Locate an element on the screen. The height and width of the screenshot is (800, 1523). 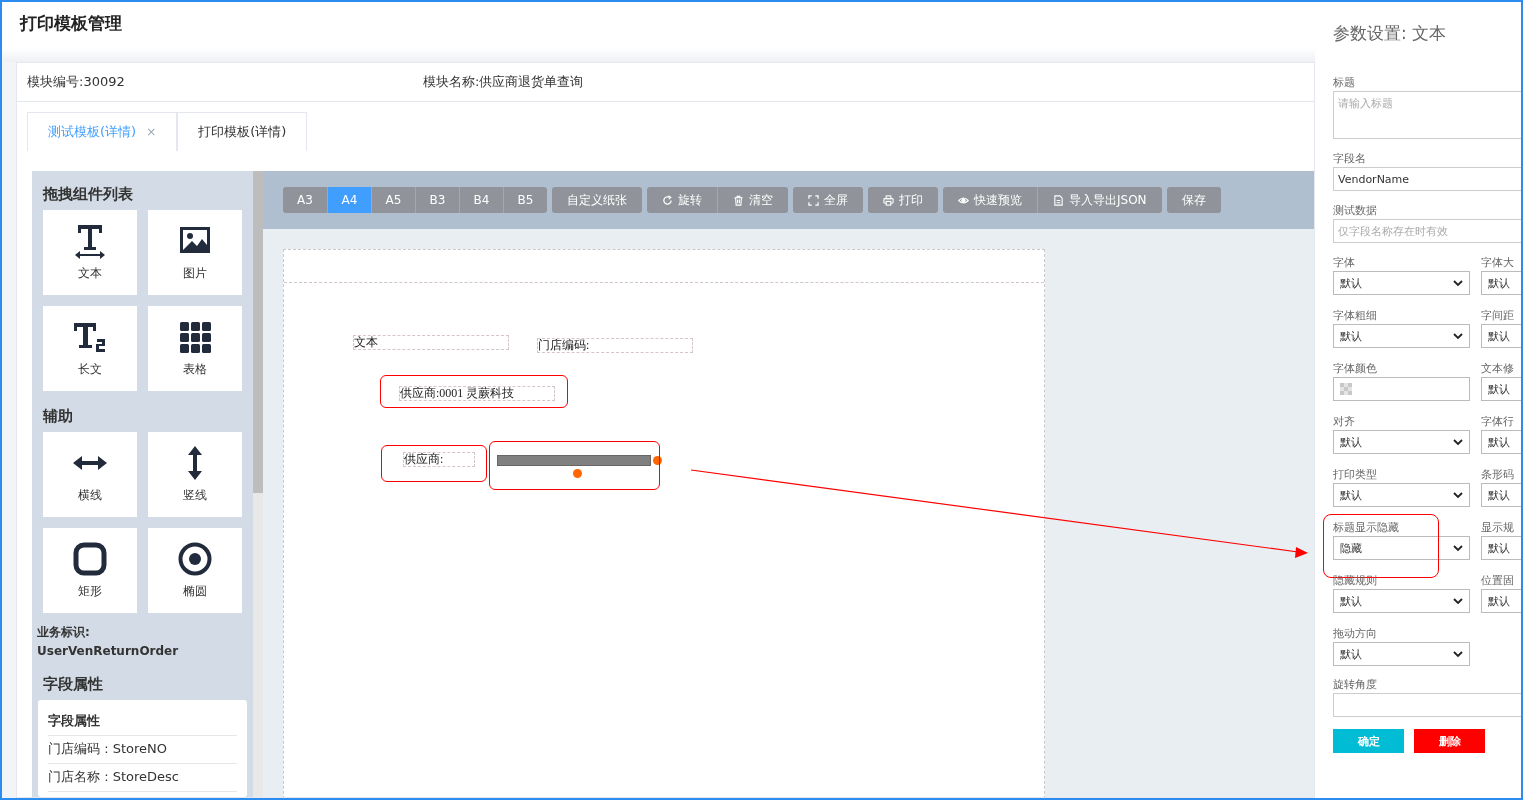
field-label: 字体大 is located at coordinates (1498, 263).